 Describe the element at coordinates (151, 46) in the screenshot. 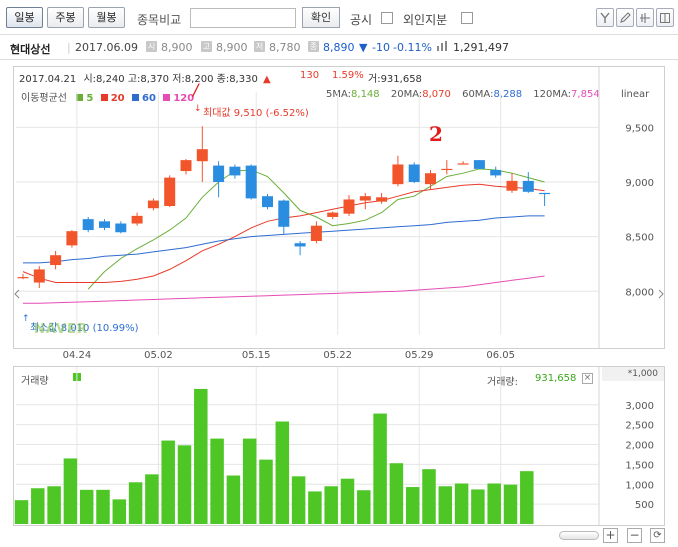

I see `open-icon: 시` at that location.